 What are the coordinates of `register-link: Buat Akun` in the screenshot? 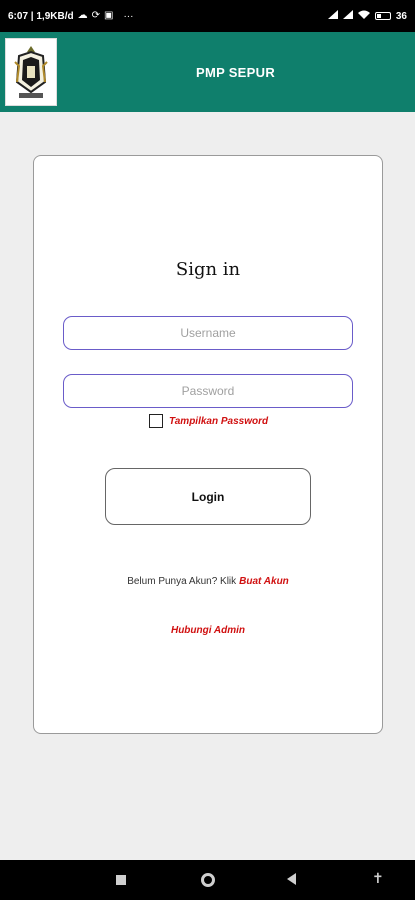 It's located at (264, 581).